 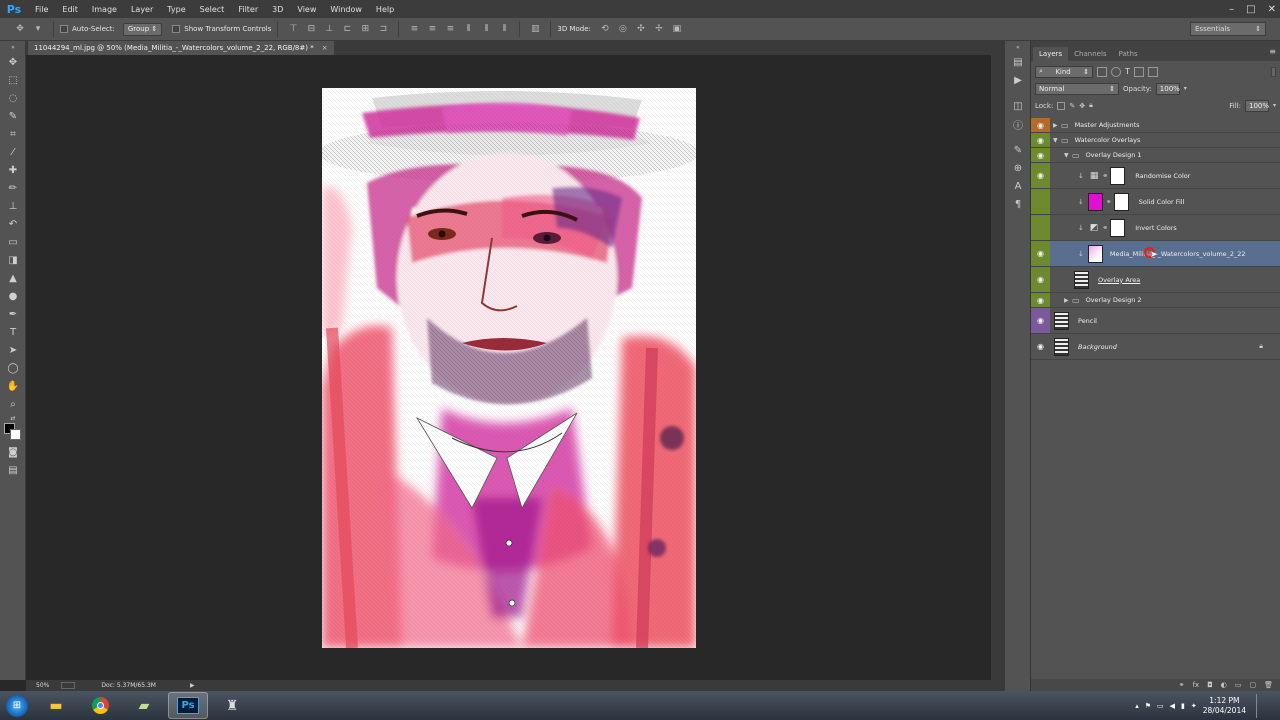 I want to click on distribute-left-icon: ⦀, so click(x=468, y=29).